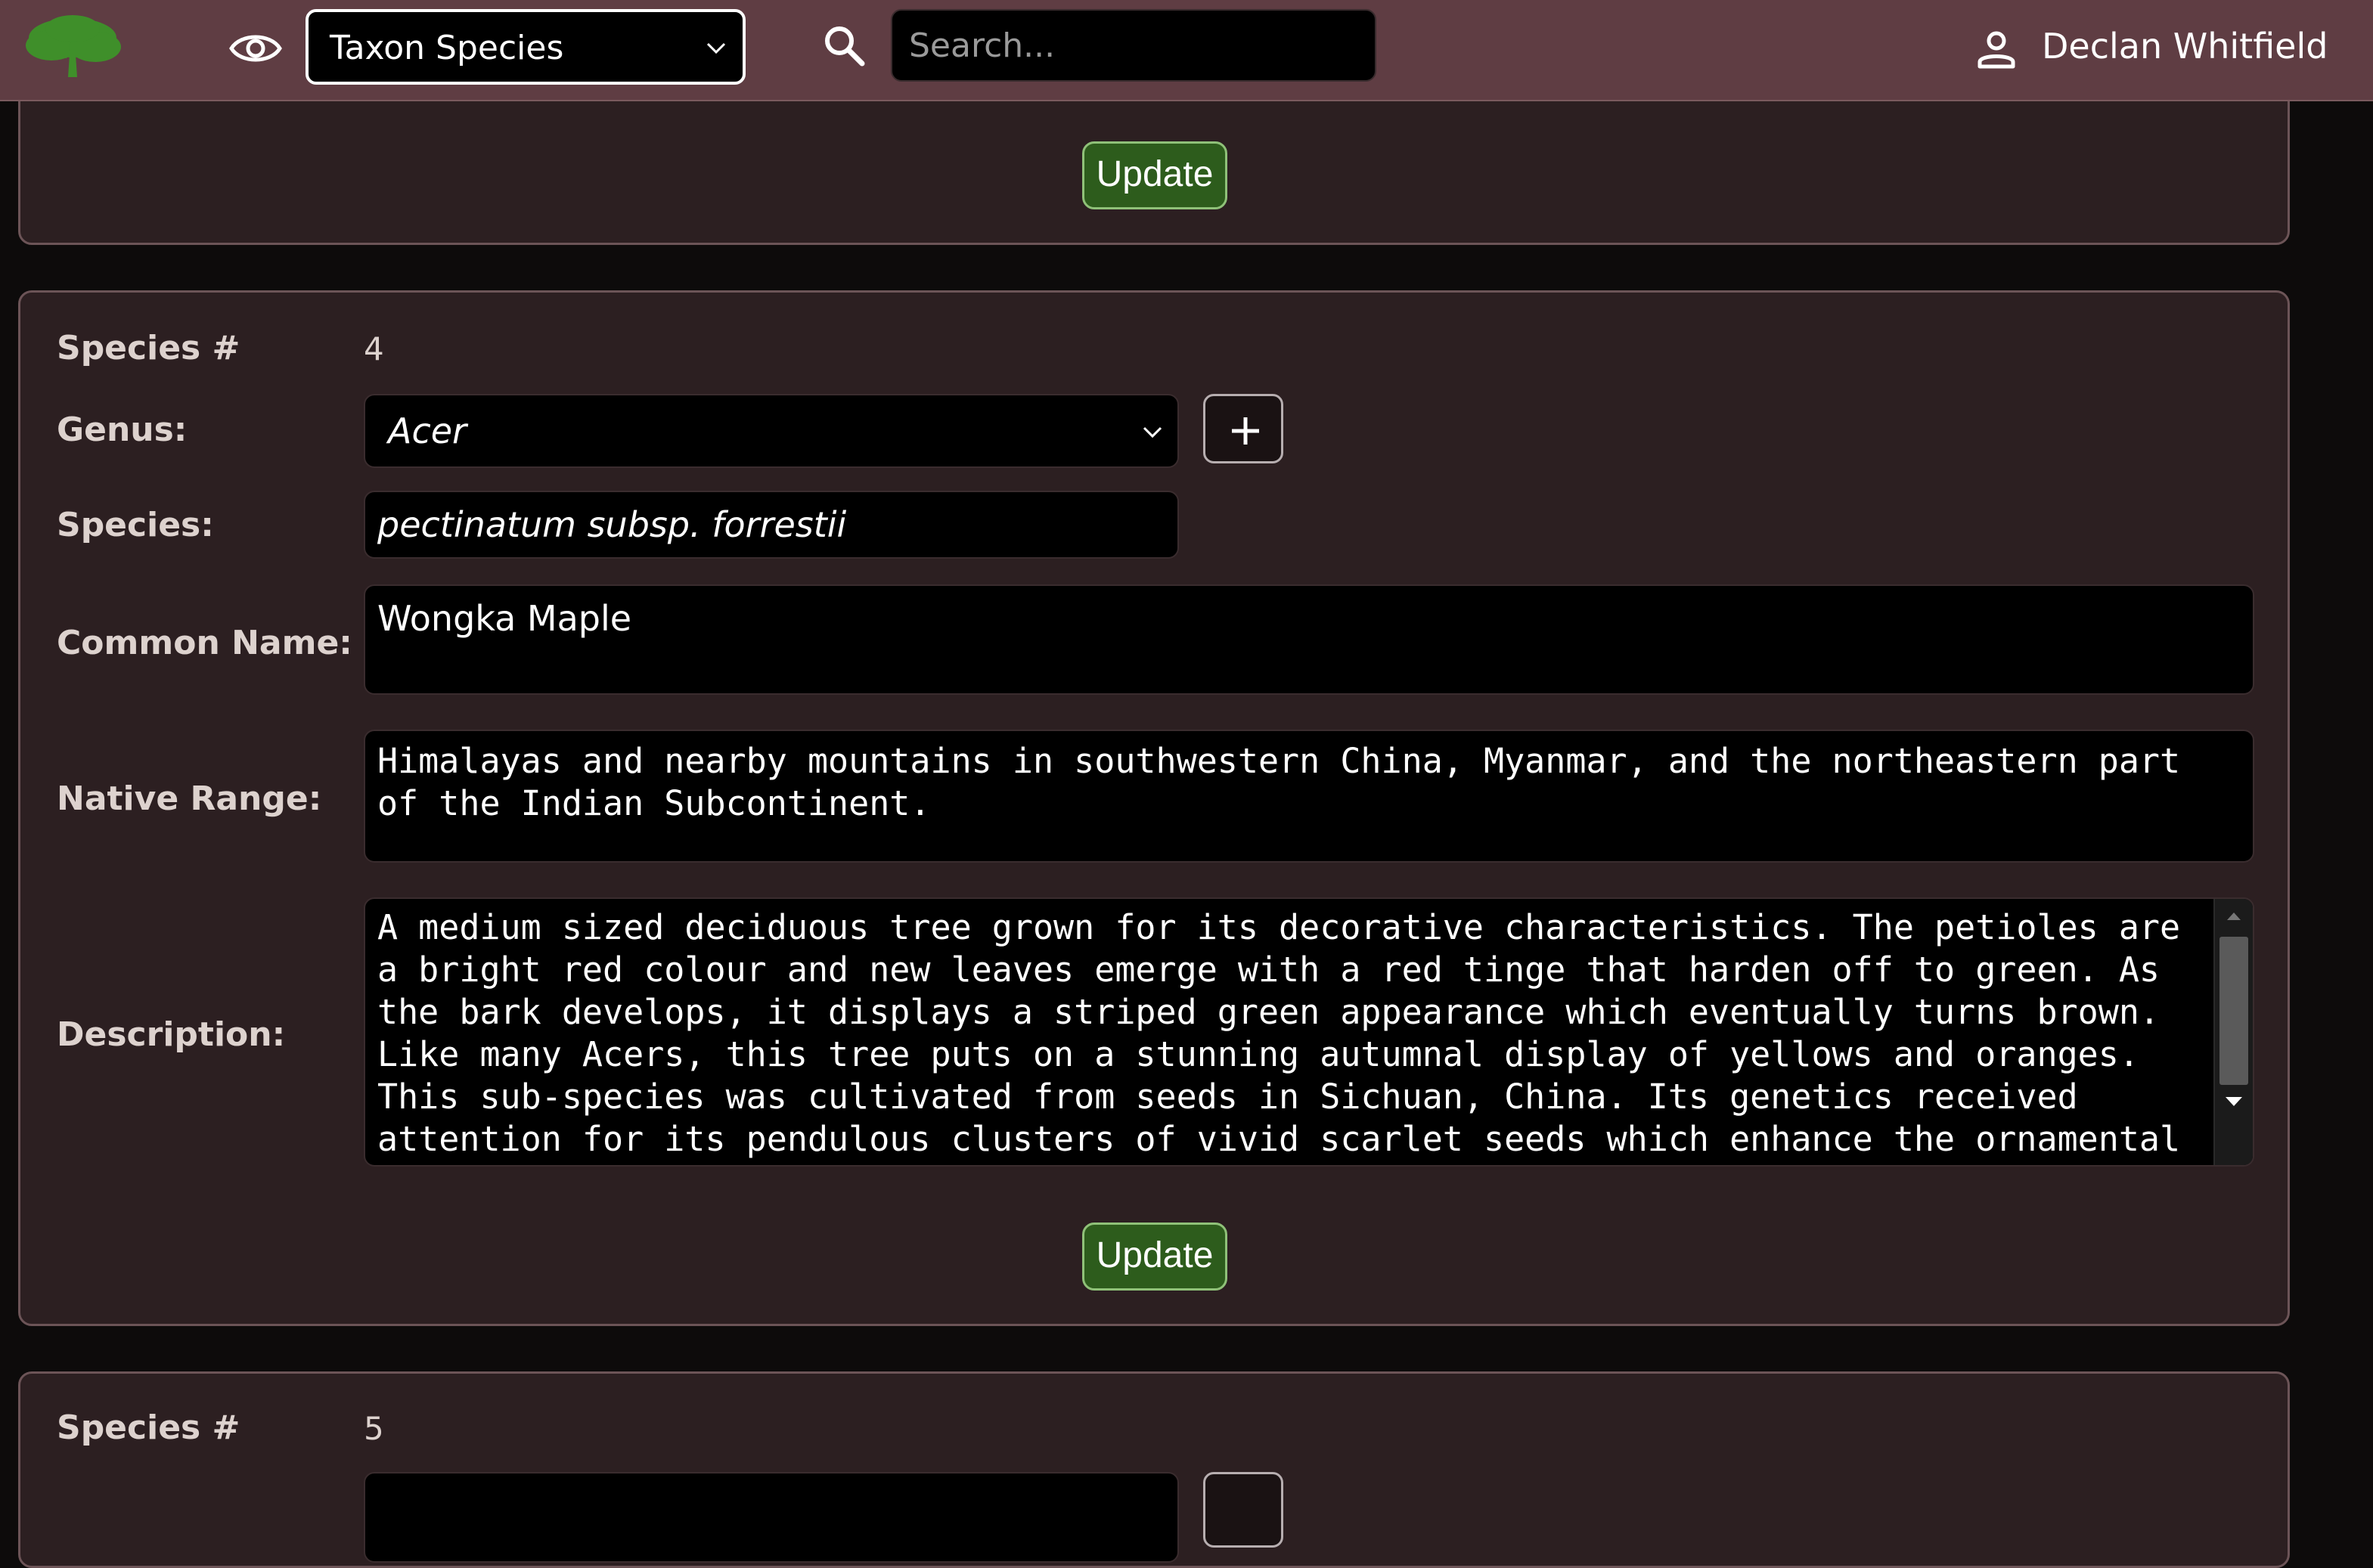 Image resolution: width=2373 pixels, height=1568 pixels. I want to click on species-label: Species:, so click(135, 525).